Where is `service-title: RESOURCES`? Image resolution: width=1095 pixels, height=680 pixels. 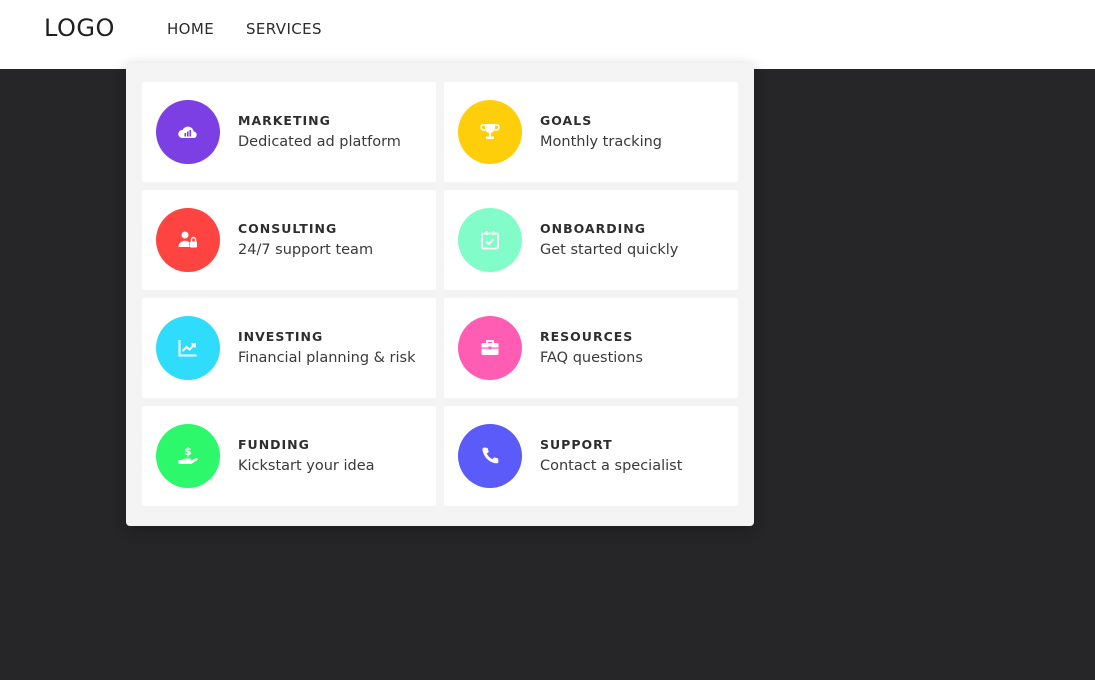
service-title: RESOURCES is located at coordinates (587, 336).